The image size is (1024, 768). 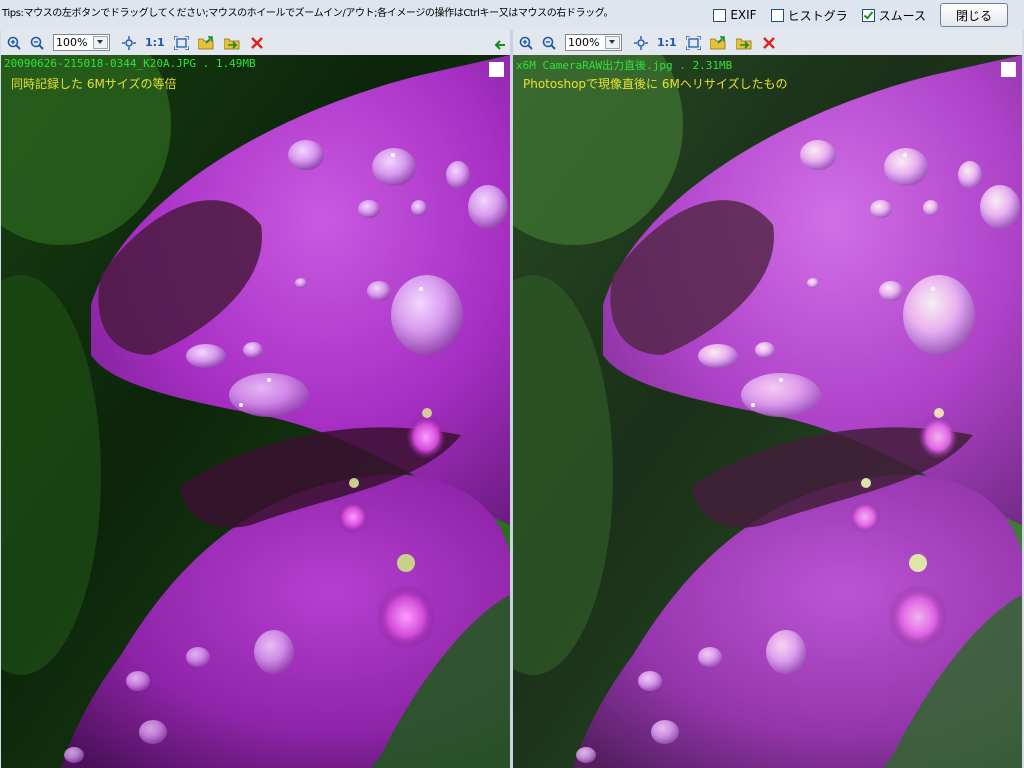 What do you see at coordinates (1008, 69) in the screenshot?
I see `select-box-right` at bounding box center [1008, 69].